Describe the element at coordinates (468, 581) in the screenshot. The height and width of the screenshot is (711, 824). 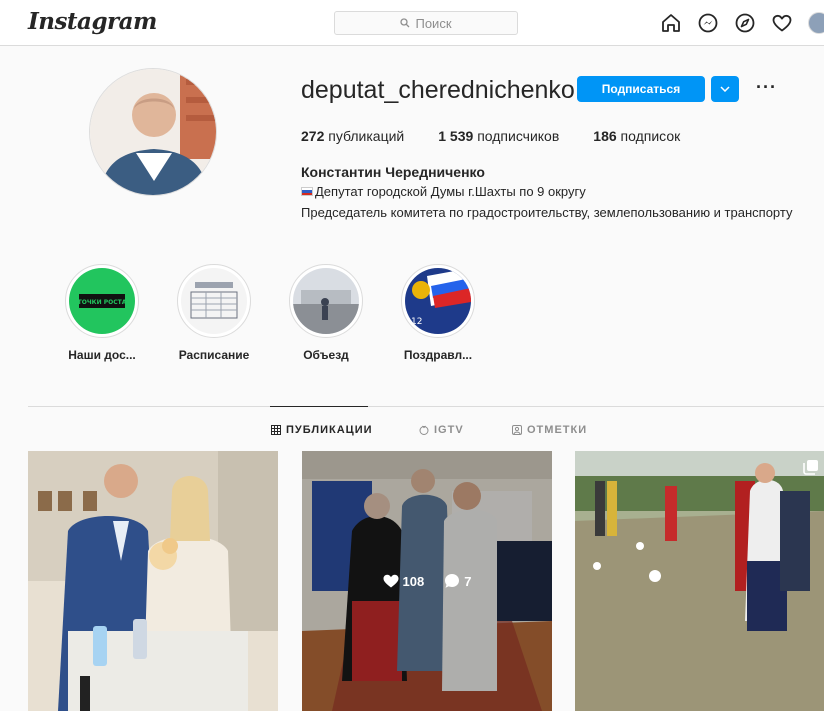
I see `comments-value: 7` at that location.